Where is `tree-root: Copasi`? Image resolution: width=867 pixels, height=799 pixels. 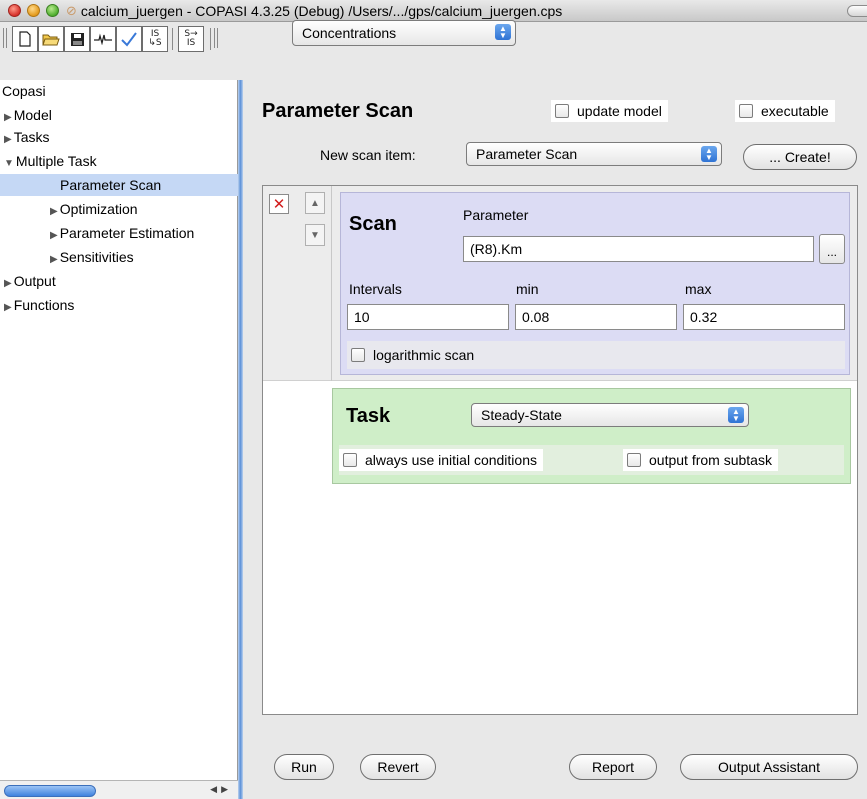
tree-root: Copasi is located at coordinates (24, 91).